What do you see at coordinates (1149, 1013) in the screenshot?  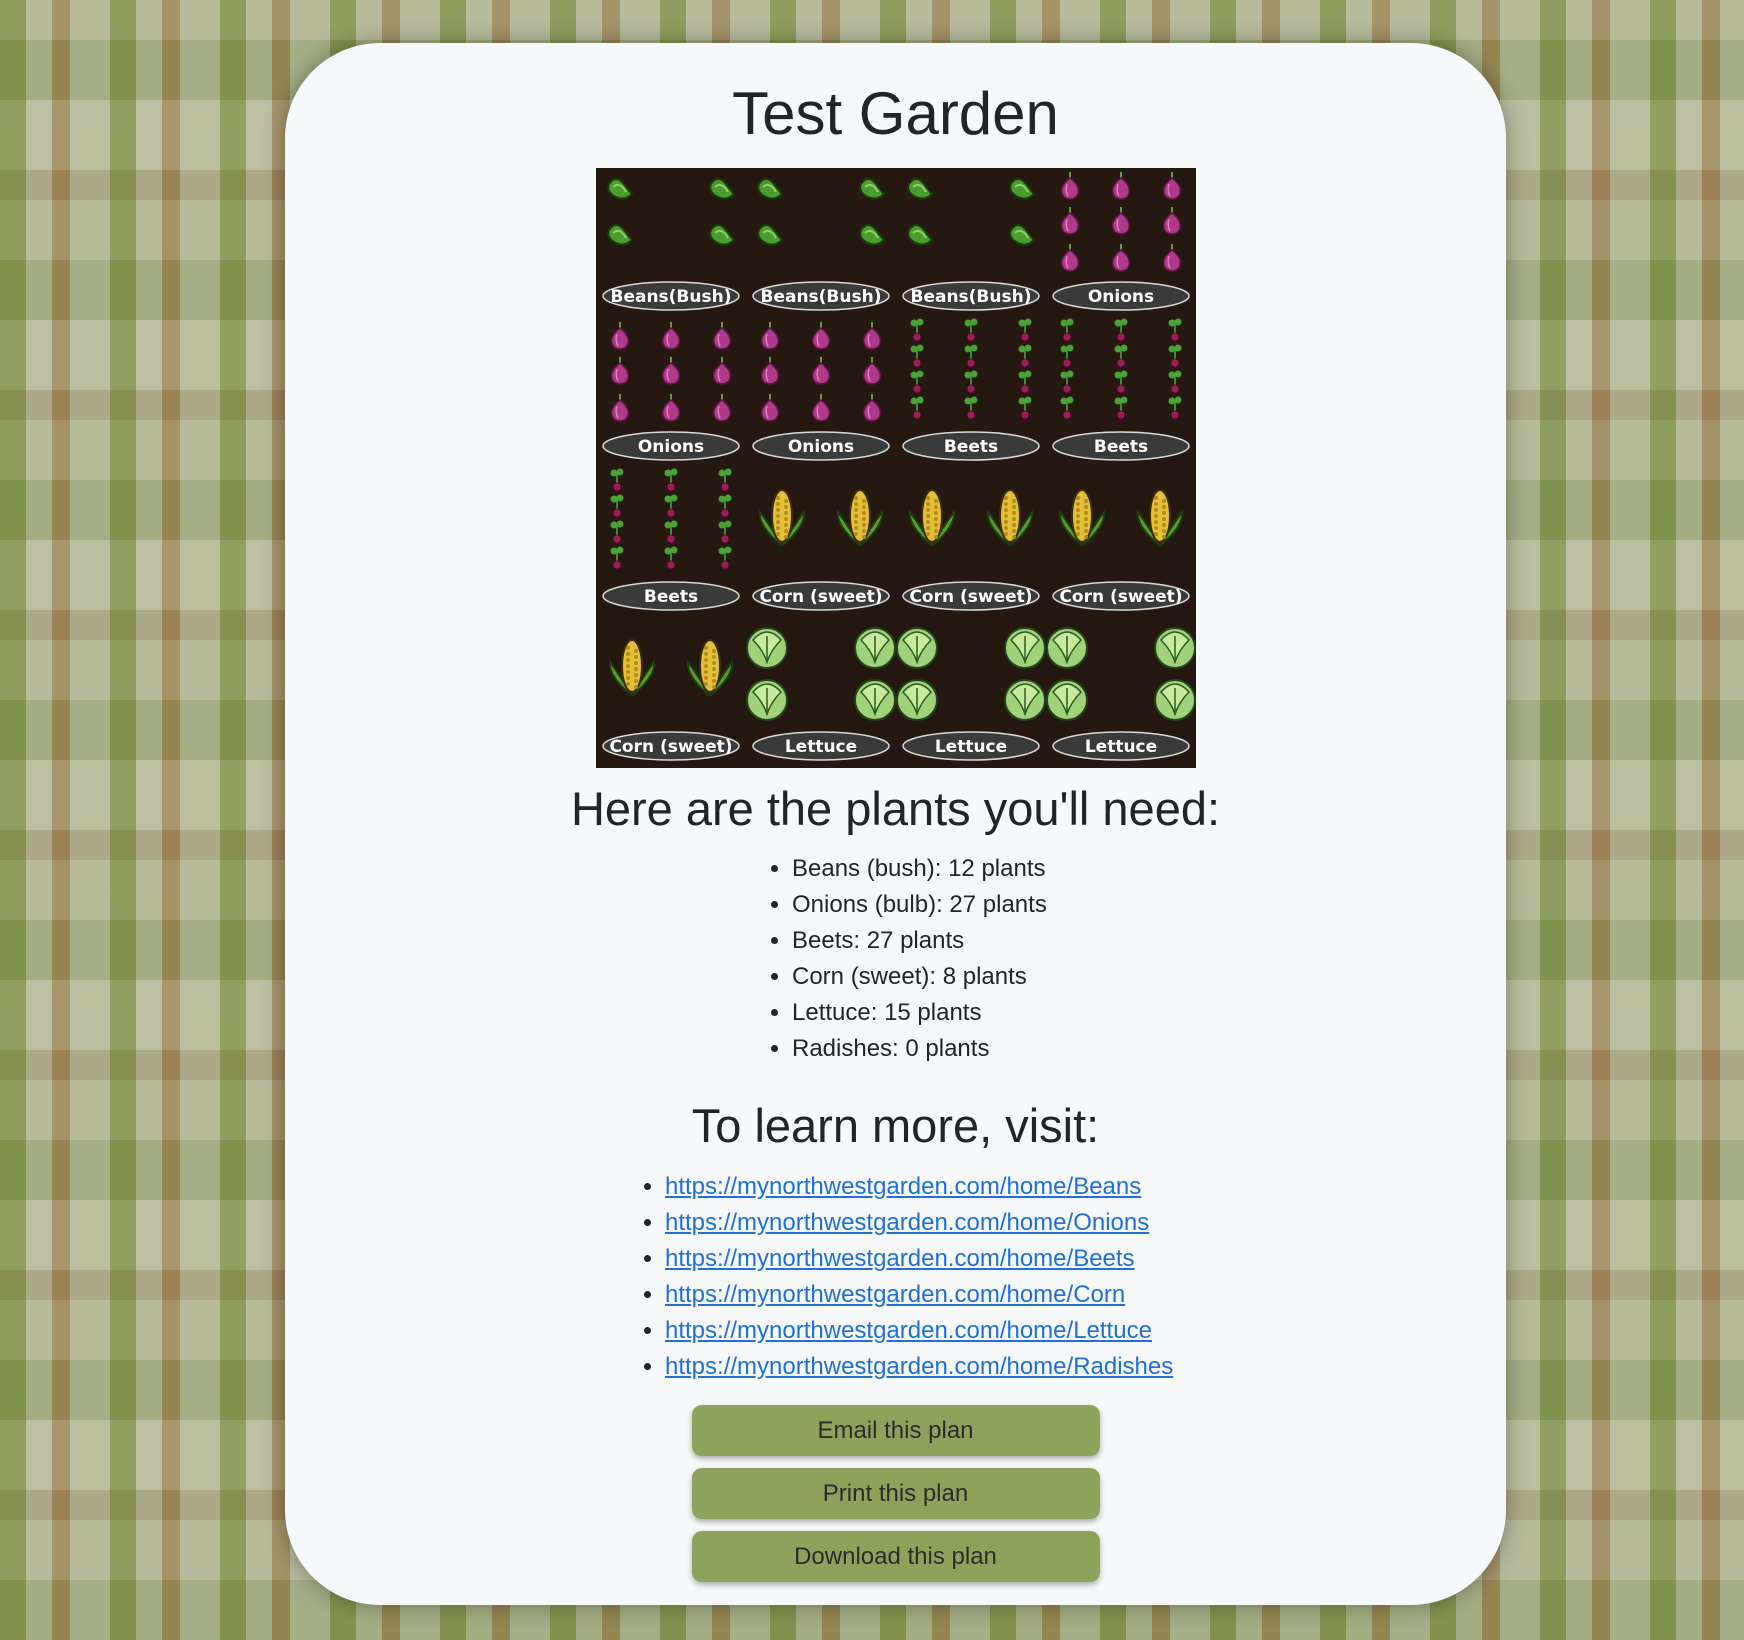 I see `list-item: Lettuce: 15 plants` at bounding box center [1149, 1013].